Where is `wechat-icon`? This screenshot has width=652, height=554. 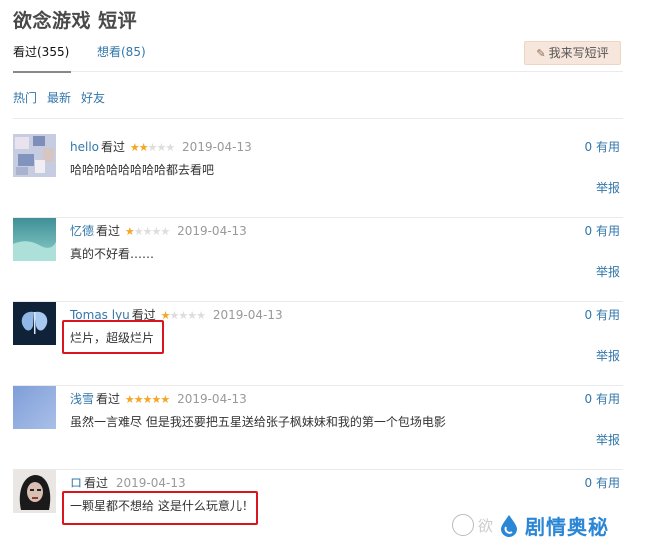 wechat-icon is located at coordinates (463, 525).